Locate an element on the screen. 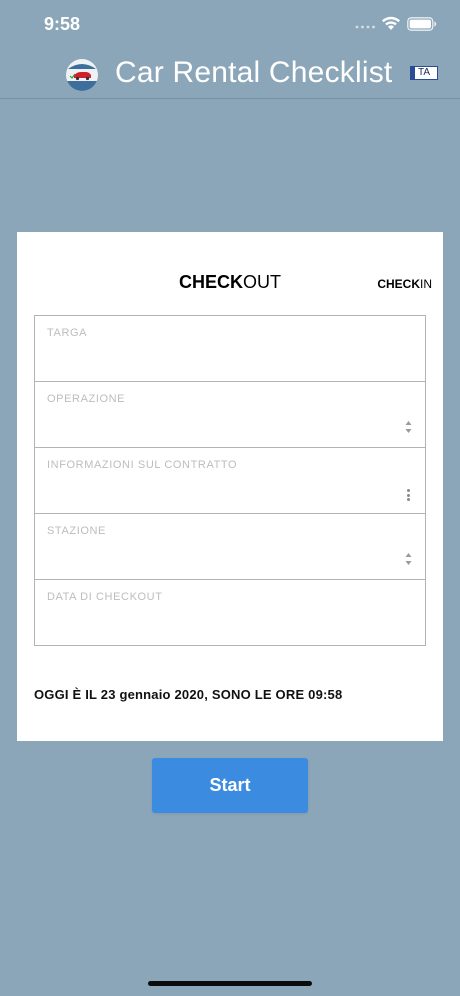 This screenshot has height=996, width=460. start-button: Start is located at coordinates (230, 785).